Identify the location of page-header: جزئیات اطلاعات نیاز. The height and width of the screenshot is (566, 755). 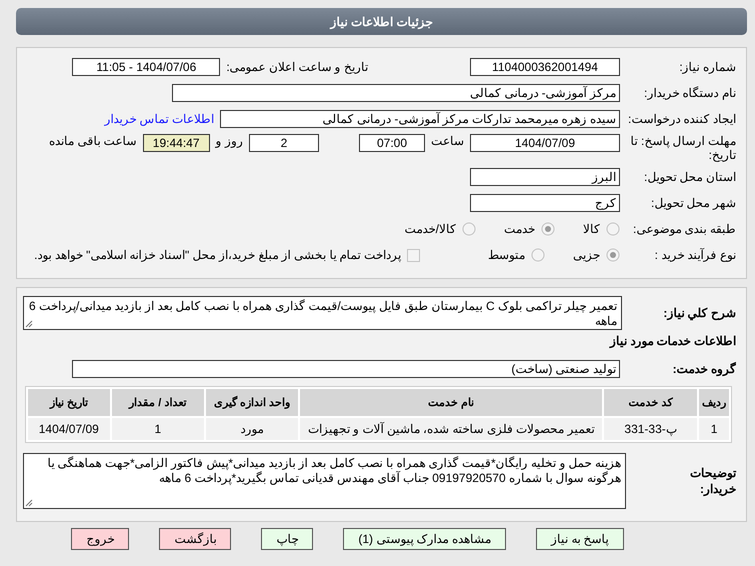
(381, 21).